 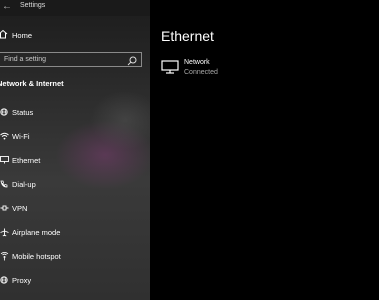 What do you see at coordinates (36, 232) in the screenshot?
I see `sidebar-item-label: Airplane mode` at bounding box center [36, 232].